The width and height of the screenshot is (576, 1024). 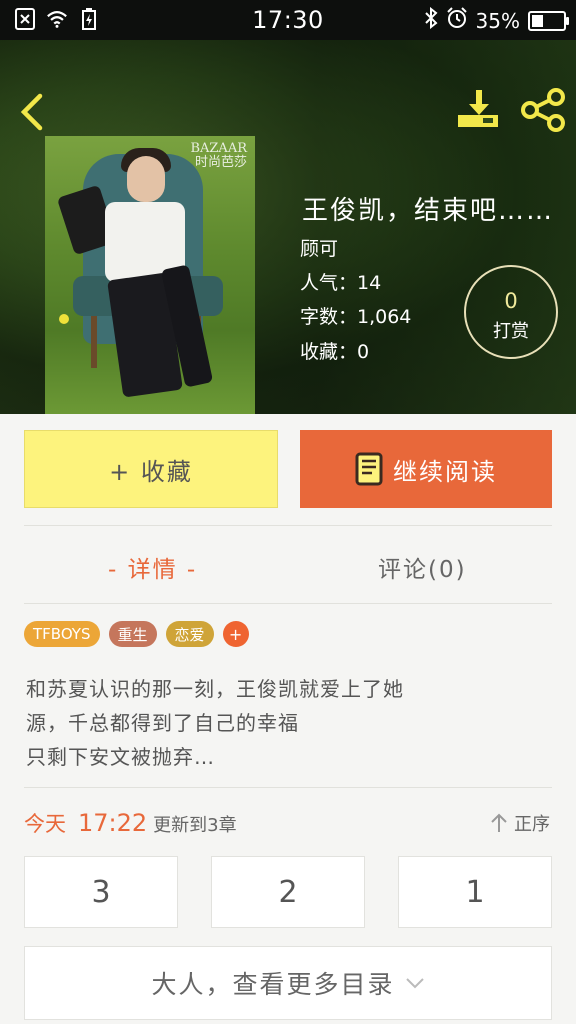 I want to click on sort-order-button: 正序, so click(x=520, y=823).